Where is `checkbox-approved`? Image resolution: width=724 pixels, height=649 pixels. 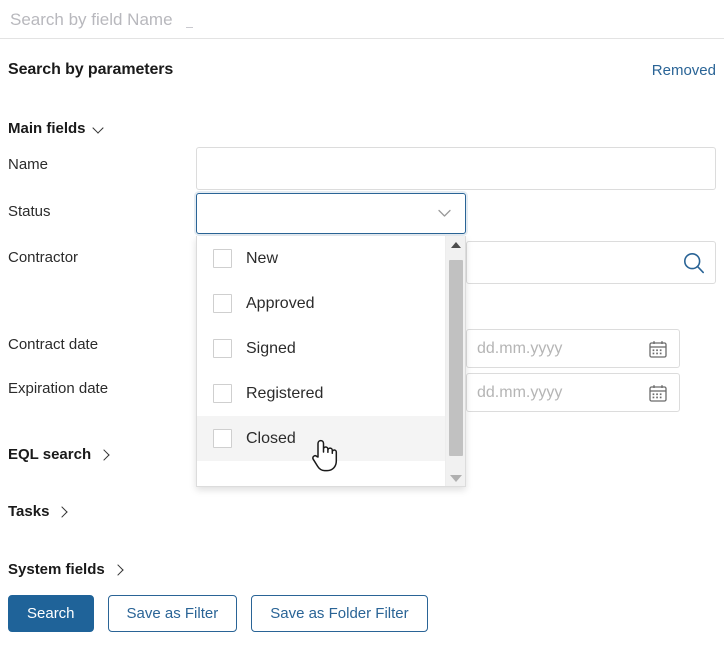 checkbox-approved is located at coordinates (222, 303).